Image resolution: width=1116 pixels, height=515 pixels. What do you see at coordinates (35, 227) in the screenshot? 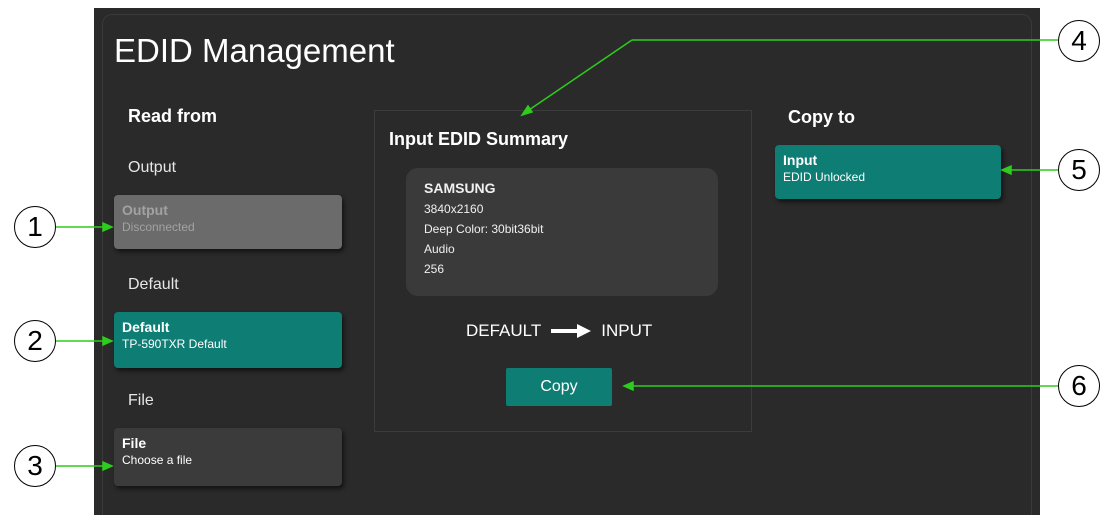
I see `callout-1: 1` at bounding box center [35, 227].